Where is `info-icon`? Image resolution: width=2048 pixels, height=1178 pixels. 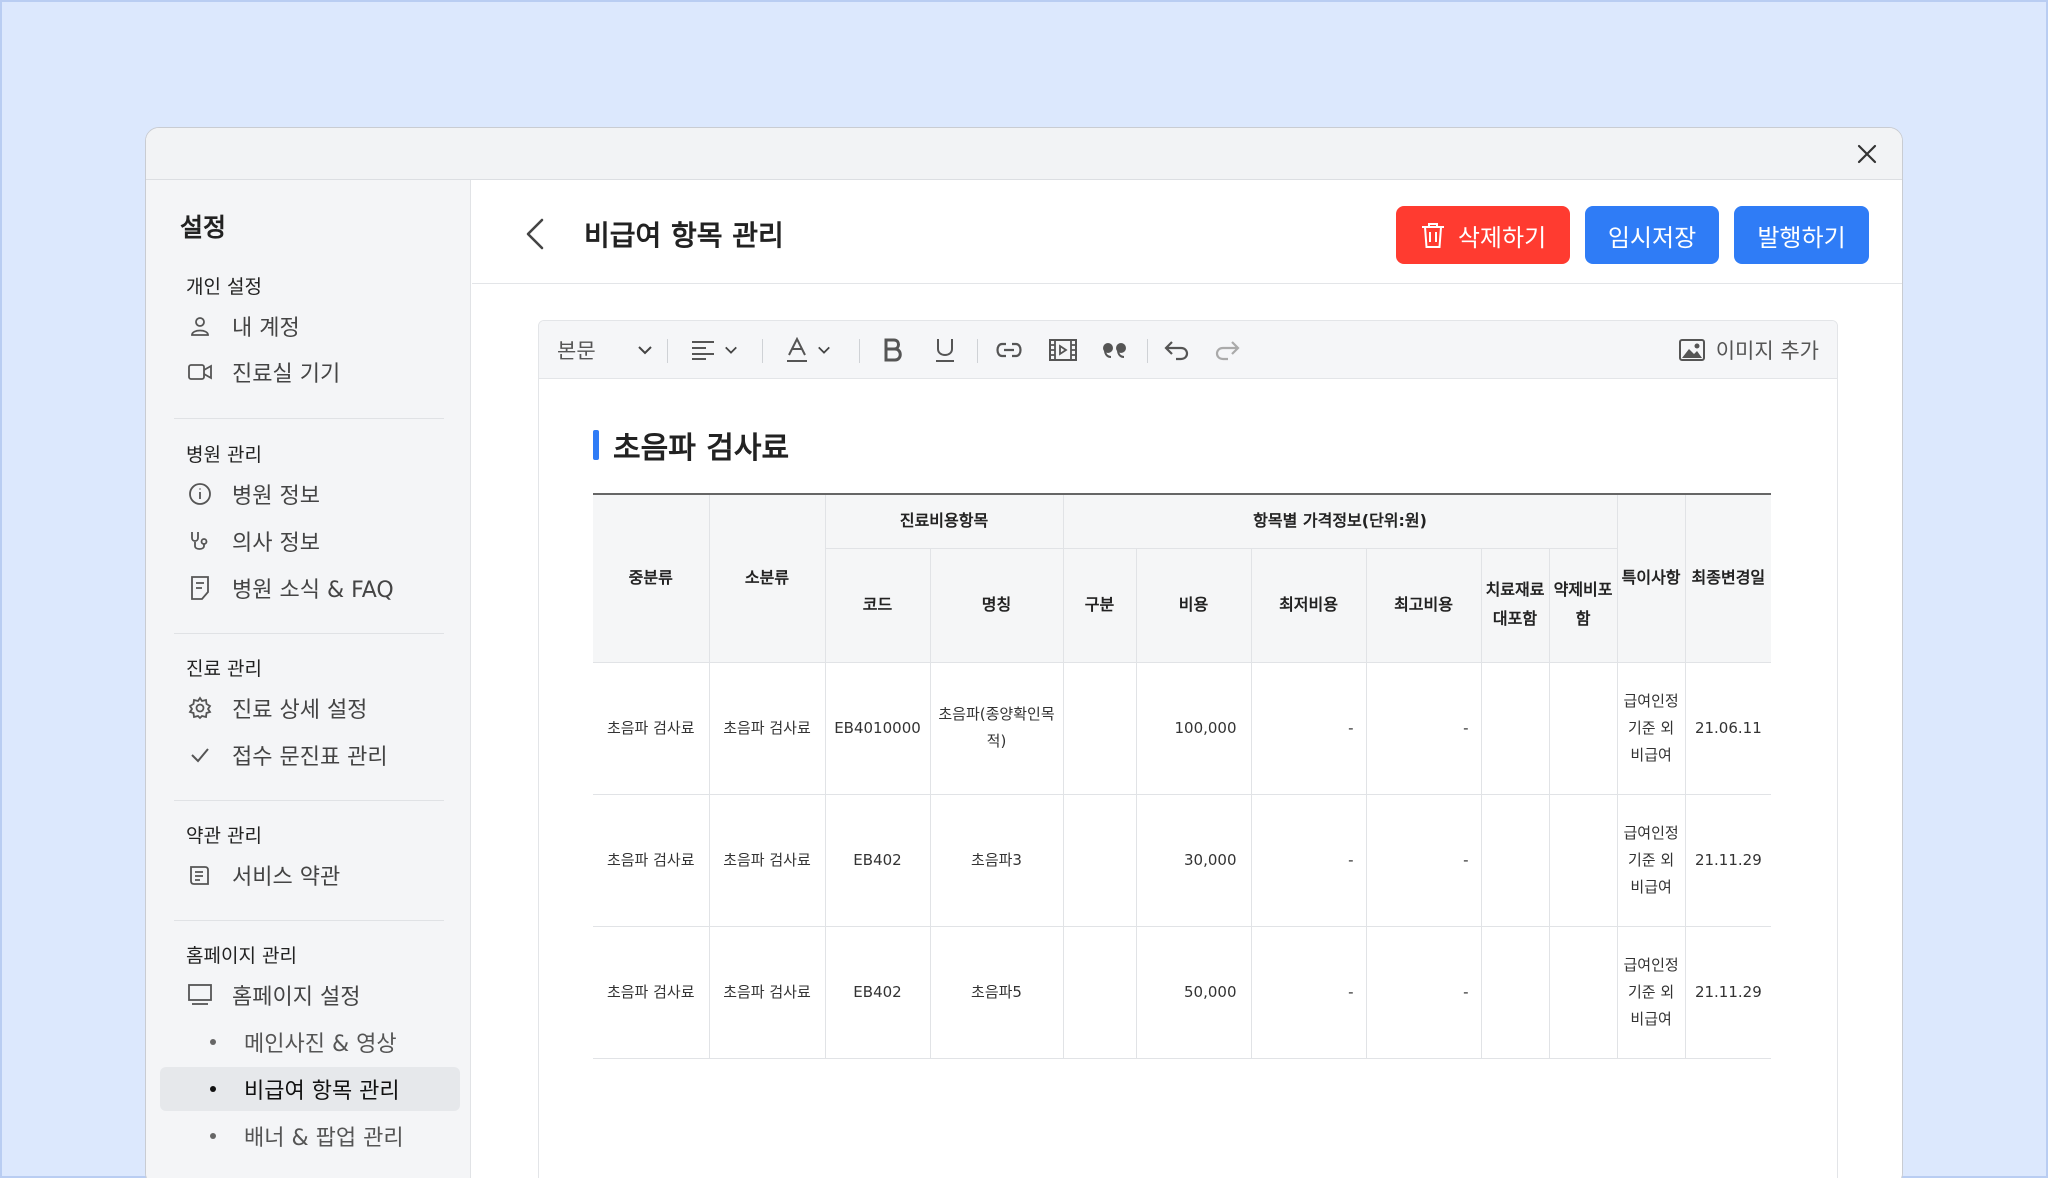
info-icon is located at coordinates (200, 494).